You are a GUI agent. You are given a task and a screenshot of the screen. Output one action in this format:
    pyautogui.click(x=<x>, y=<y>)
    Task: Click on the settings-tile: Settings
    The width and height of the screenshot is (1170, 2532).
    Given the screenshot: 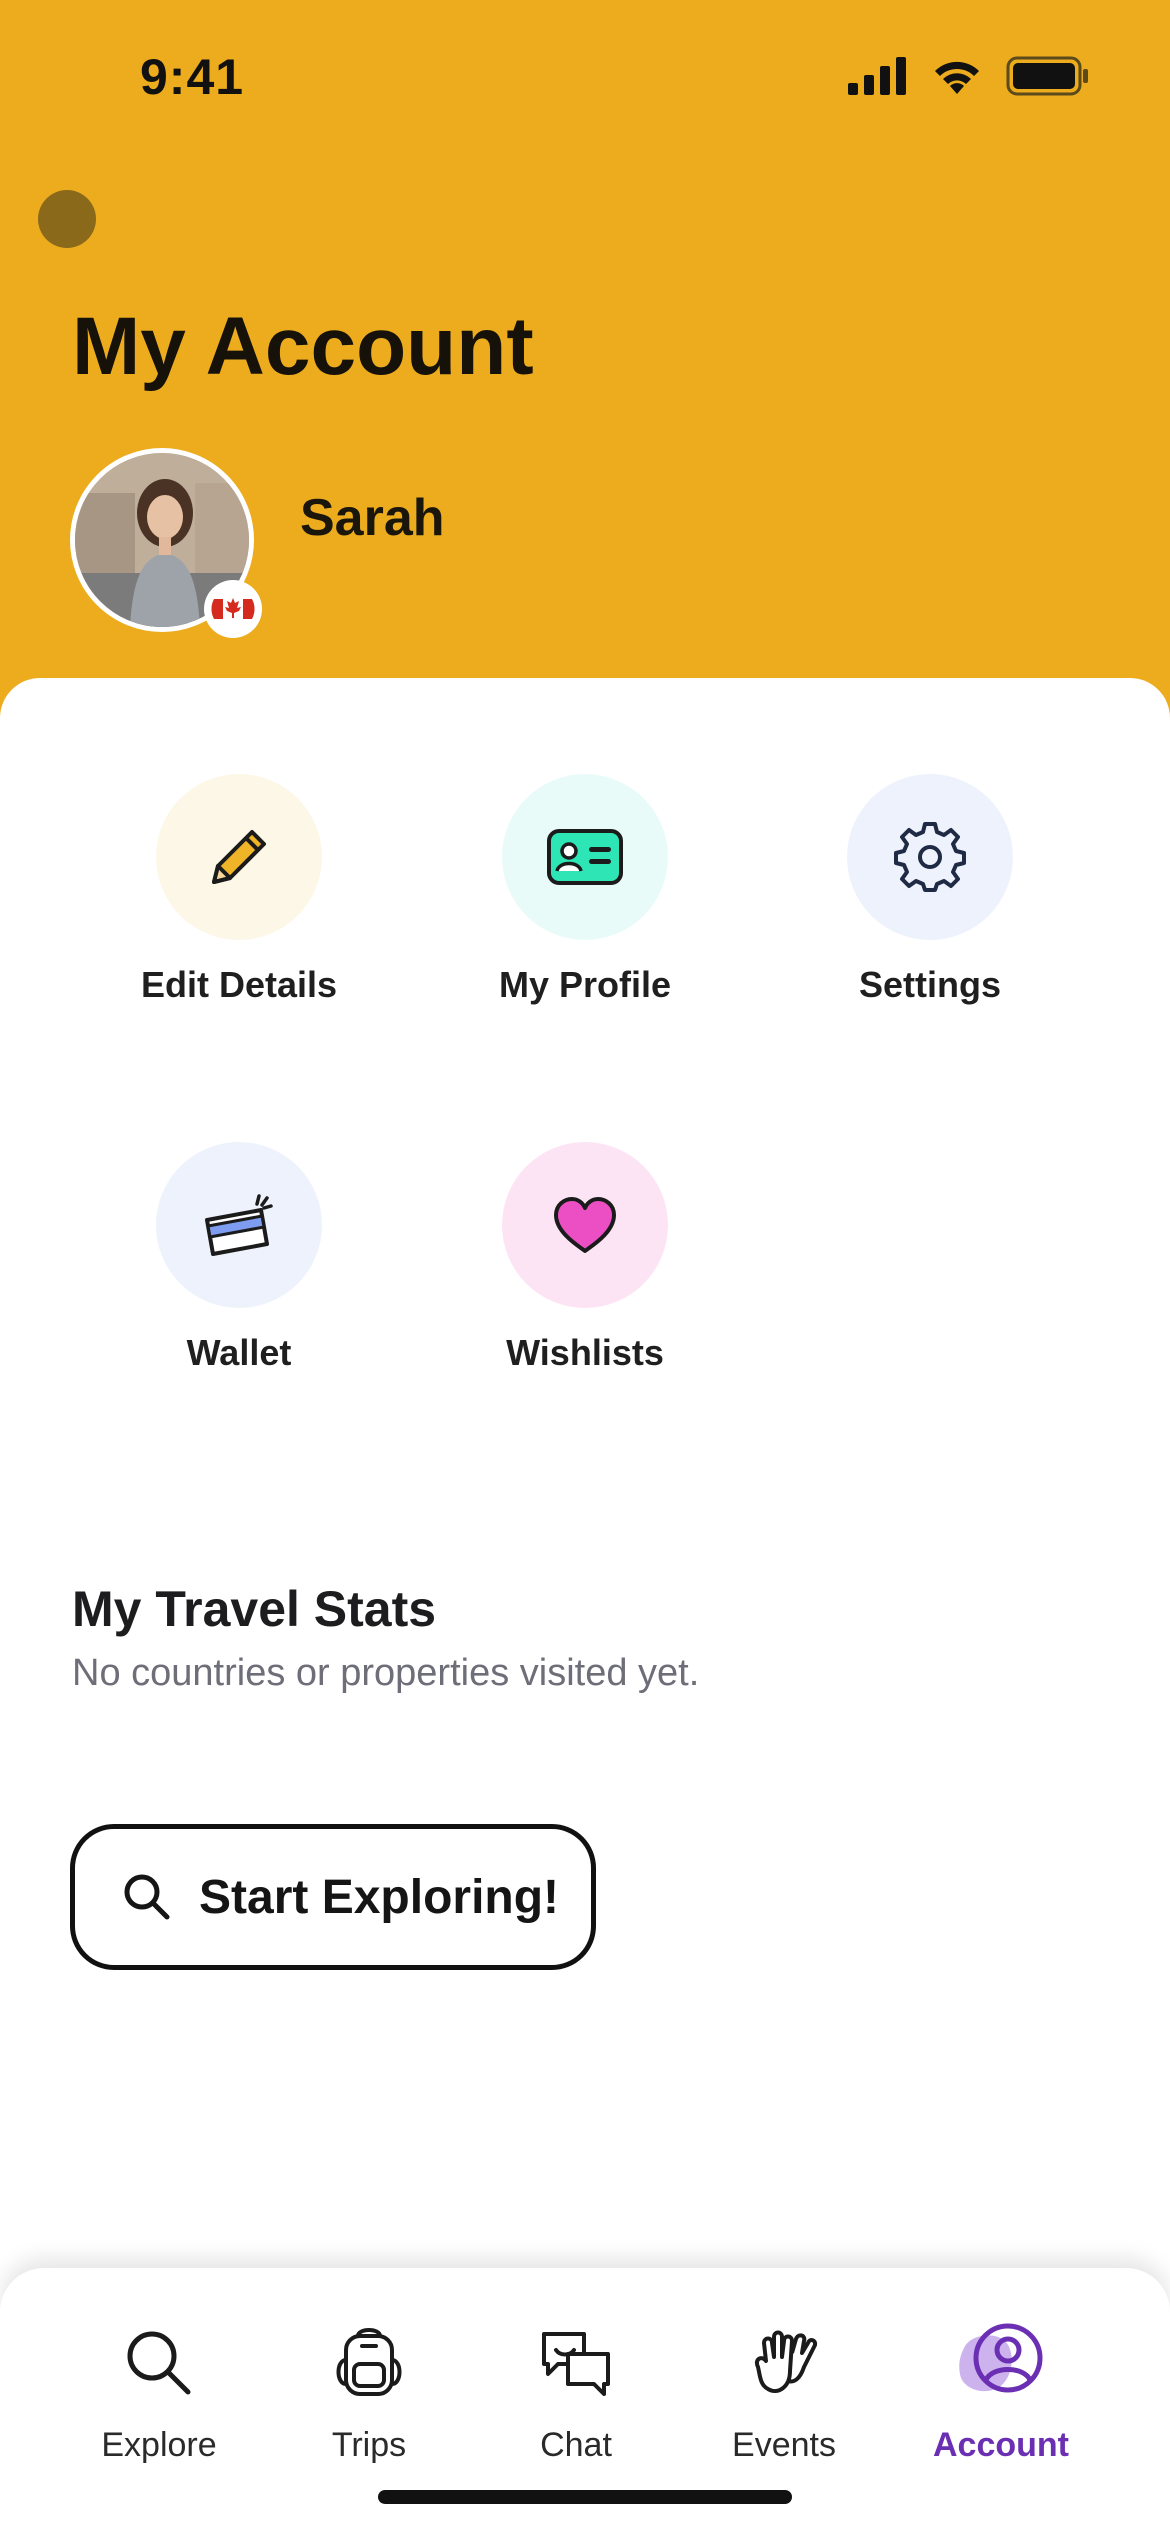 What is the action you would take?
    pyautogui.click(x=930, y=890)
    